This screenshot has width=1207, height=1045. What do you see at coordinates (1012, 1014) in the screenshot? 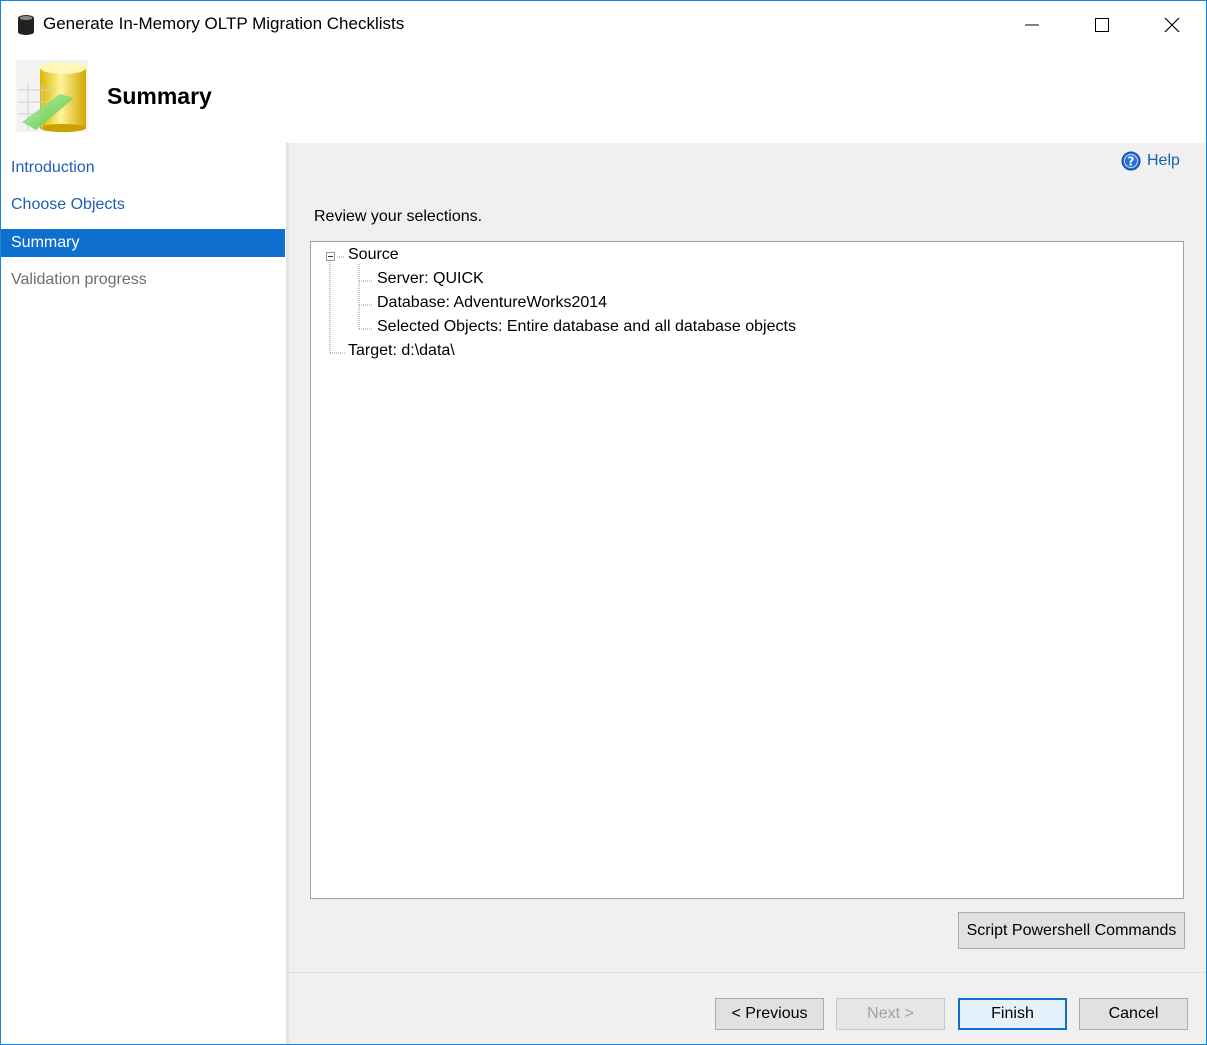
I see `finish-button: Finish` at bounding box center [1012, 1014].